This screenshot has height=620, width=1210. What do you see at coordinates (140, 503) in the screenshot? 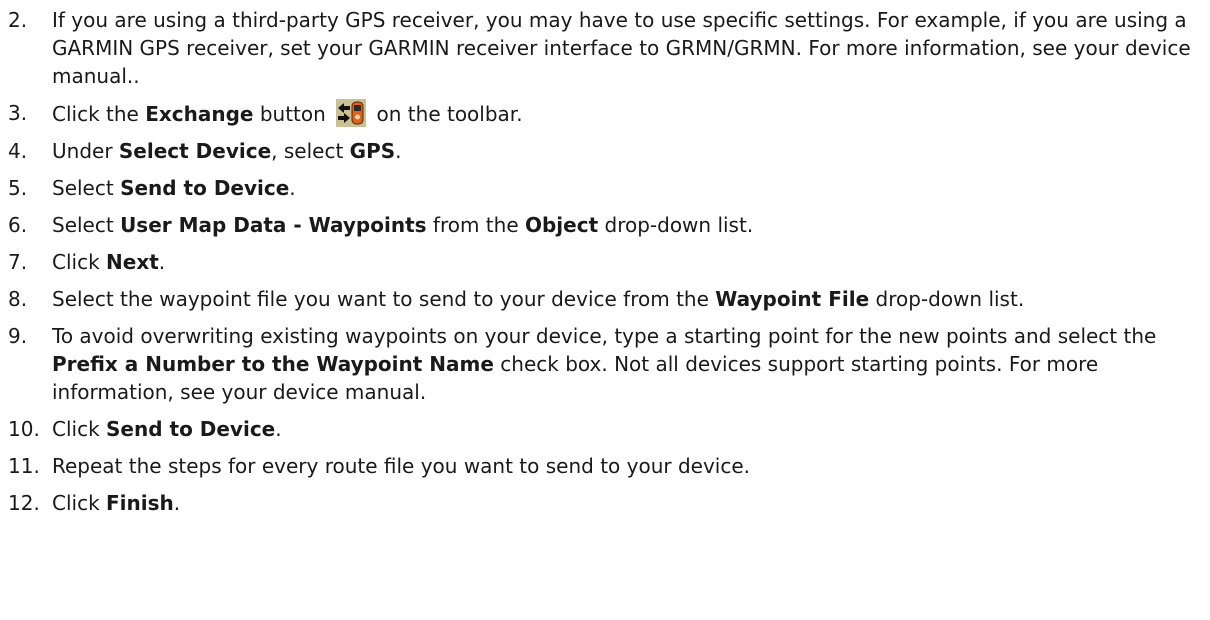
I see `ui-term: Finish` at bounding box center [140, 503].